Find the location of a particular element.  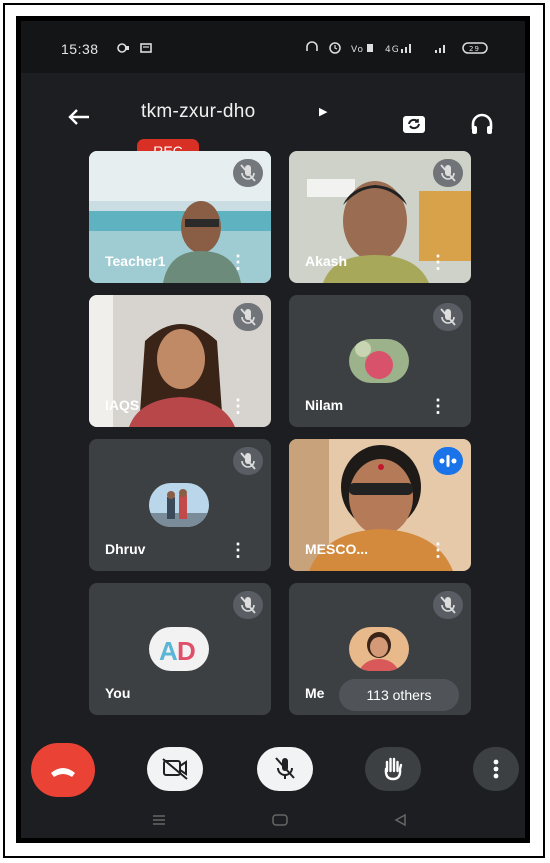

status-notification-icons is located at coordinates (137, 49).